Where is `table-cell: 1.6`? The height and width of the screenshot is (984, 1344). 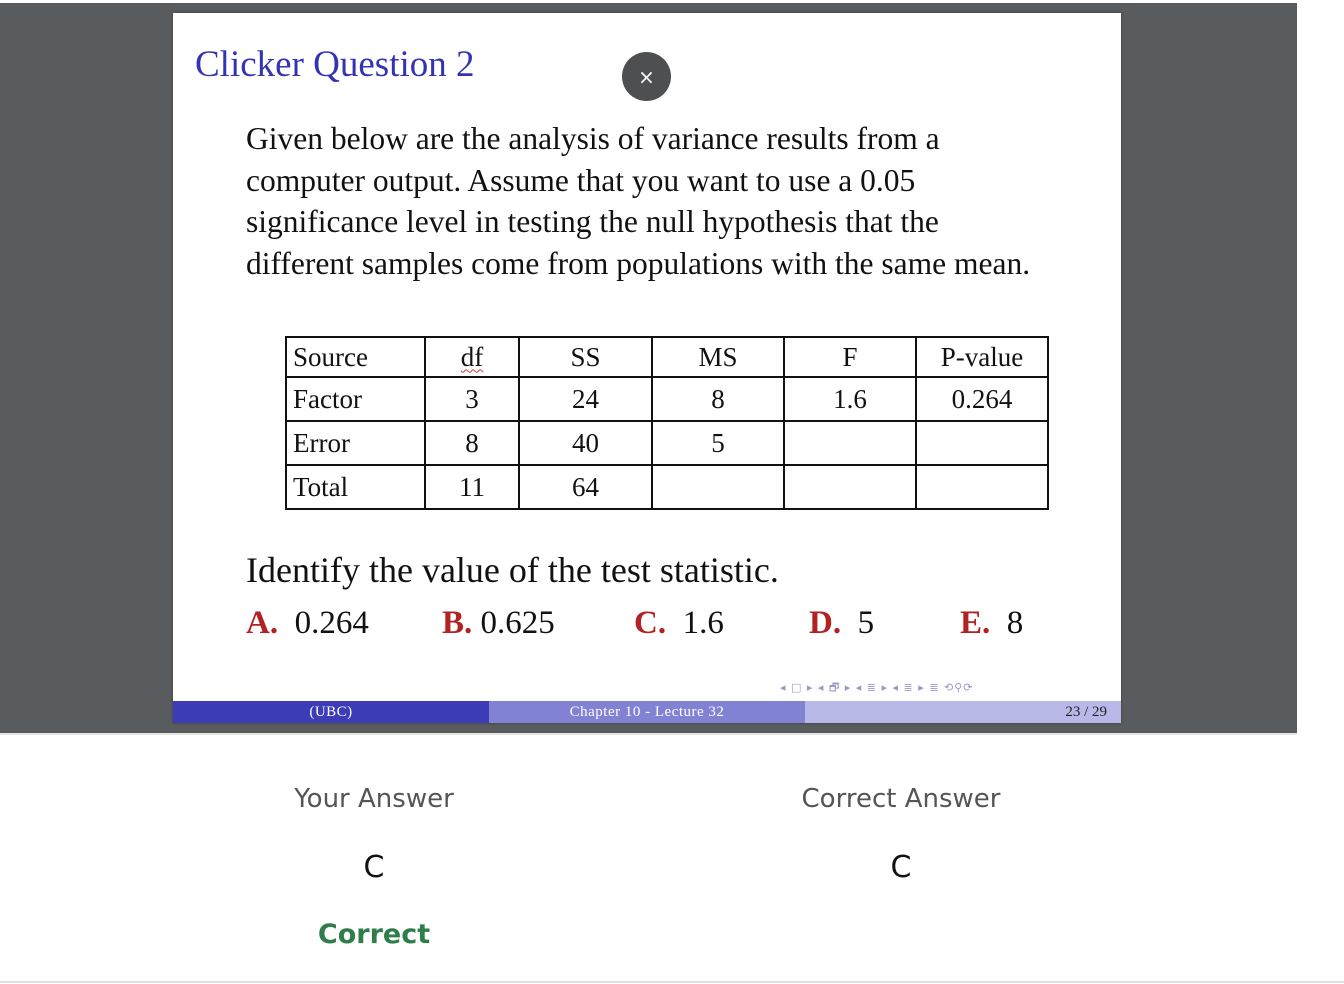
table-cell: 1.6 is located at coordinates (850, 399).